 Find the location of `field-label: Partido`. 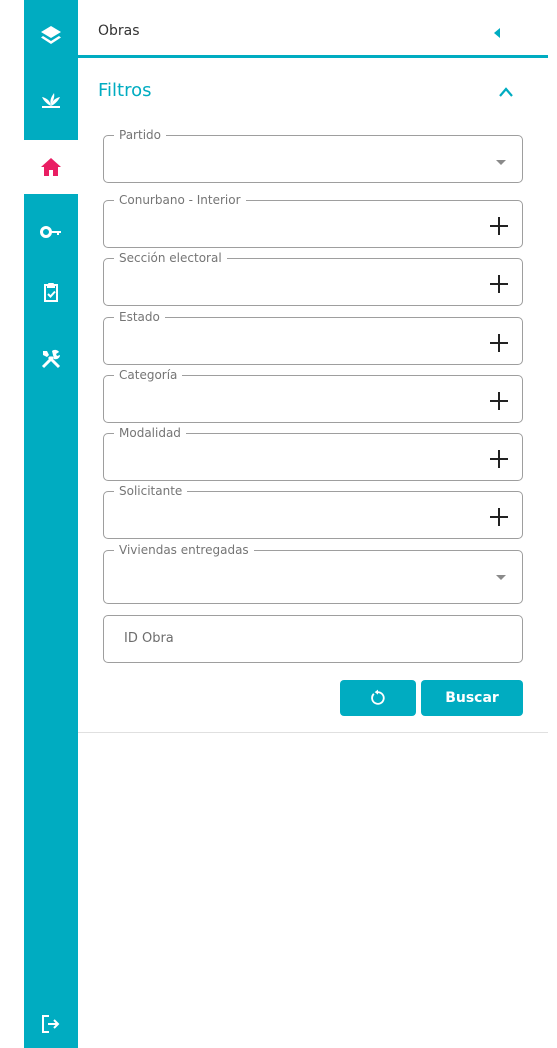

field-label: Partido is located at coordinates (140, 135).